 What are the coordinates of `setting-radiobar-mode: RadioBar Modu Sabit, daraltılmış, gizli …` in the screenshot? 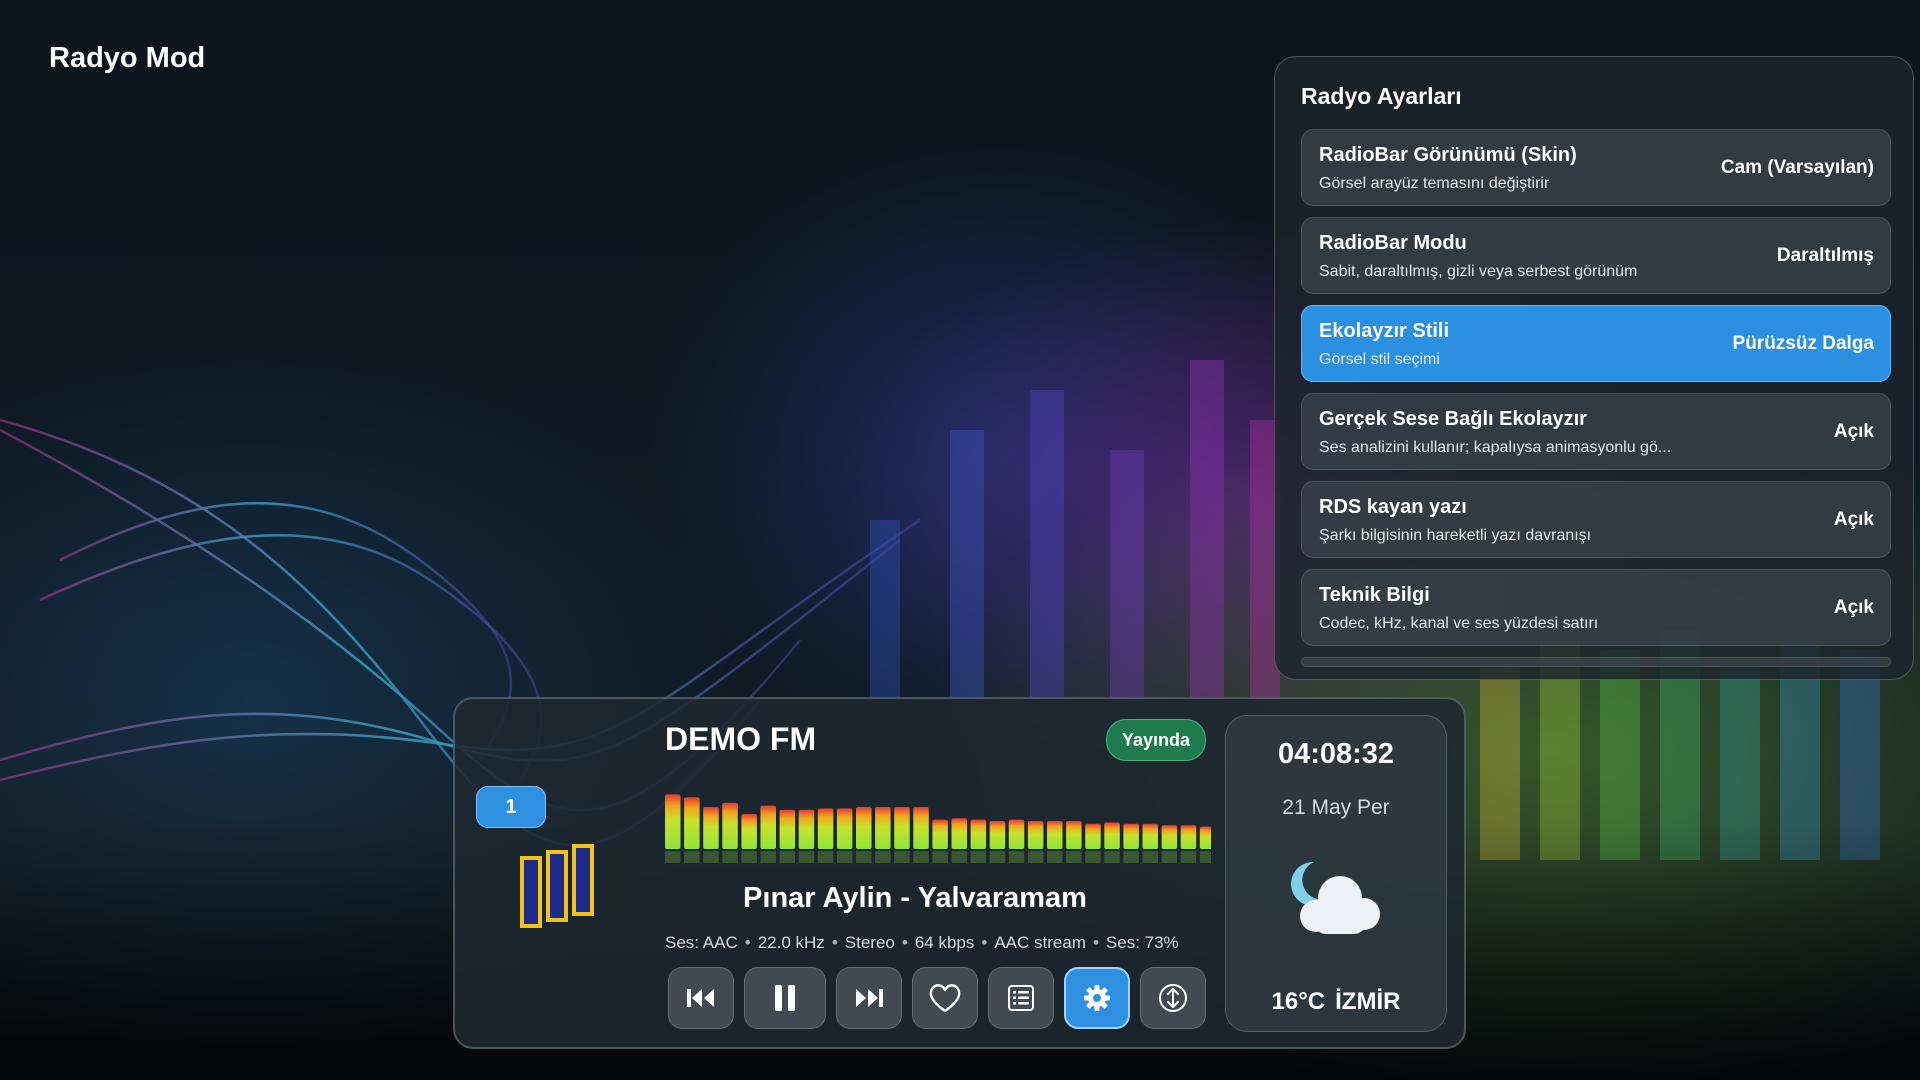 It's located at (1596, 255).